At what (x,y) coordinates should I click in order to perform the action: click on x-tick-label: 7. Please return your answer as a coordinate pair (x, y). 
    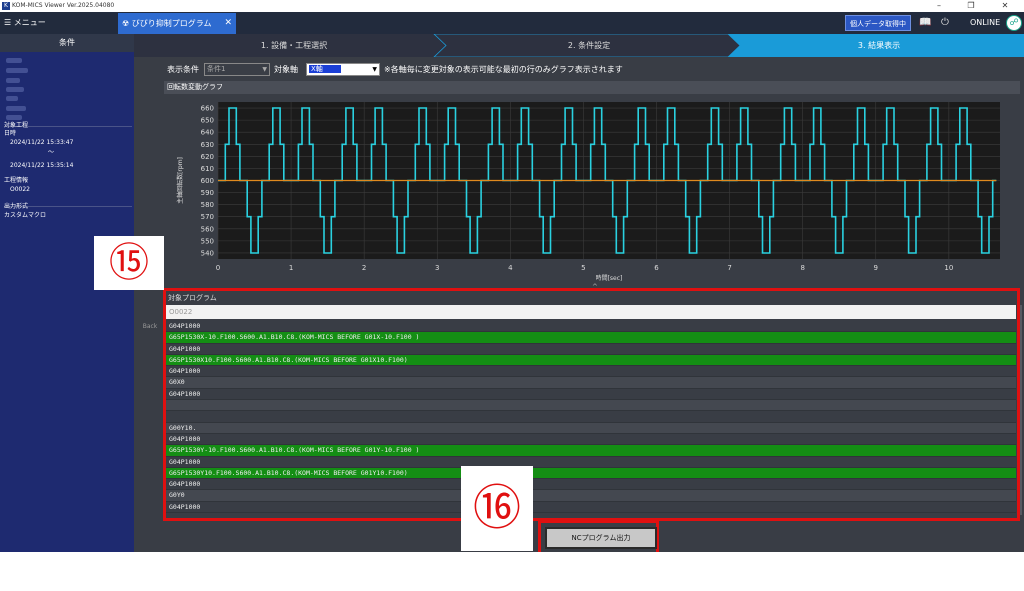
    Looking at the image, I should click on (729, 268).